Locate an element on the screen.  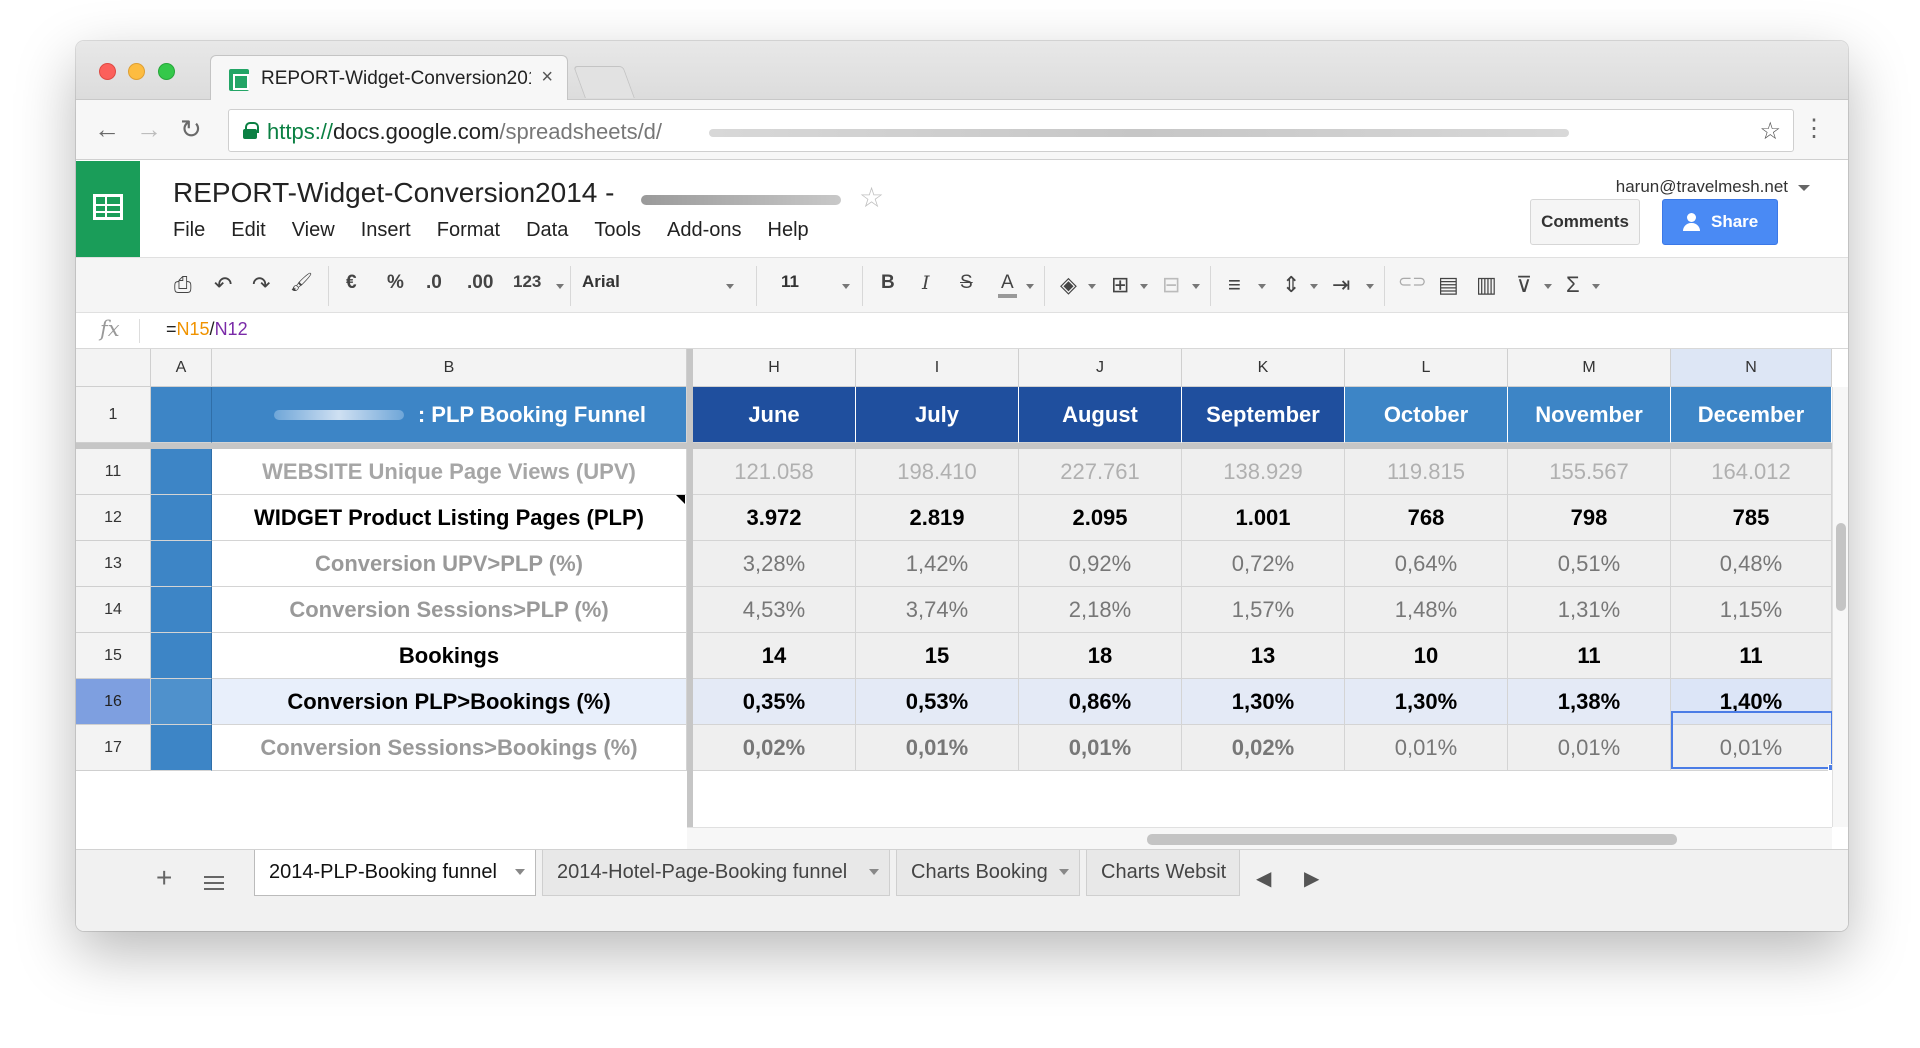
forward-arrow-icon: → is located at coordinates (149, 129).